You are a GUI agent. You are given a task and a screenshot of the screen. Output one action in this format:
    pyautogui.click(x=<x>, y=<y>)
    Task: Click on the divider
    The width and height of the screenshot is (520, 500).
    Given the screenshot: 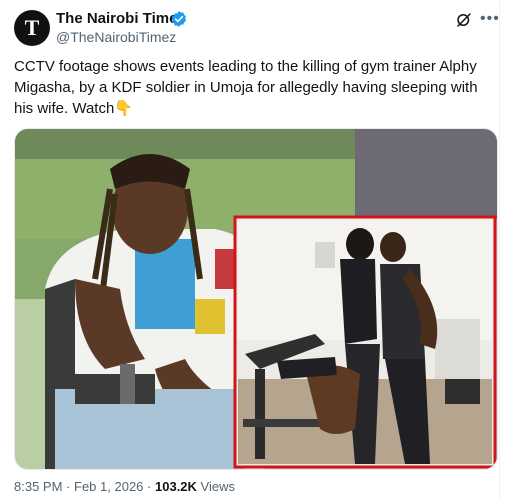 What is the action you would take?
    pyautogui.click(x=499, y=250)
    